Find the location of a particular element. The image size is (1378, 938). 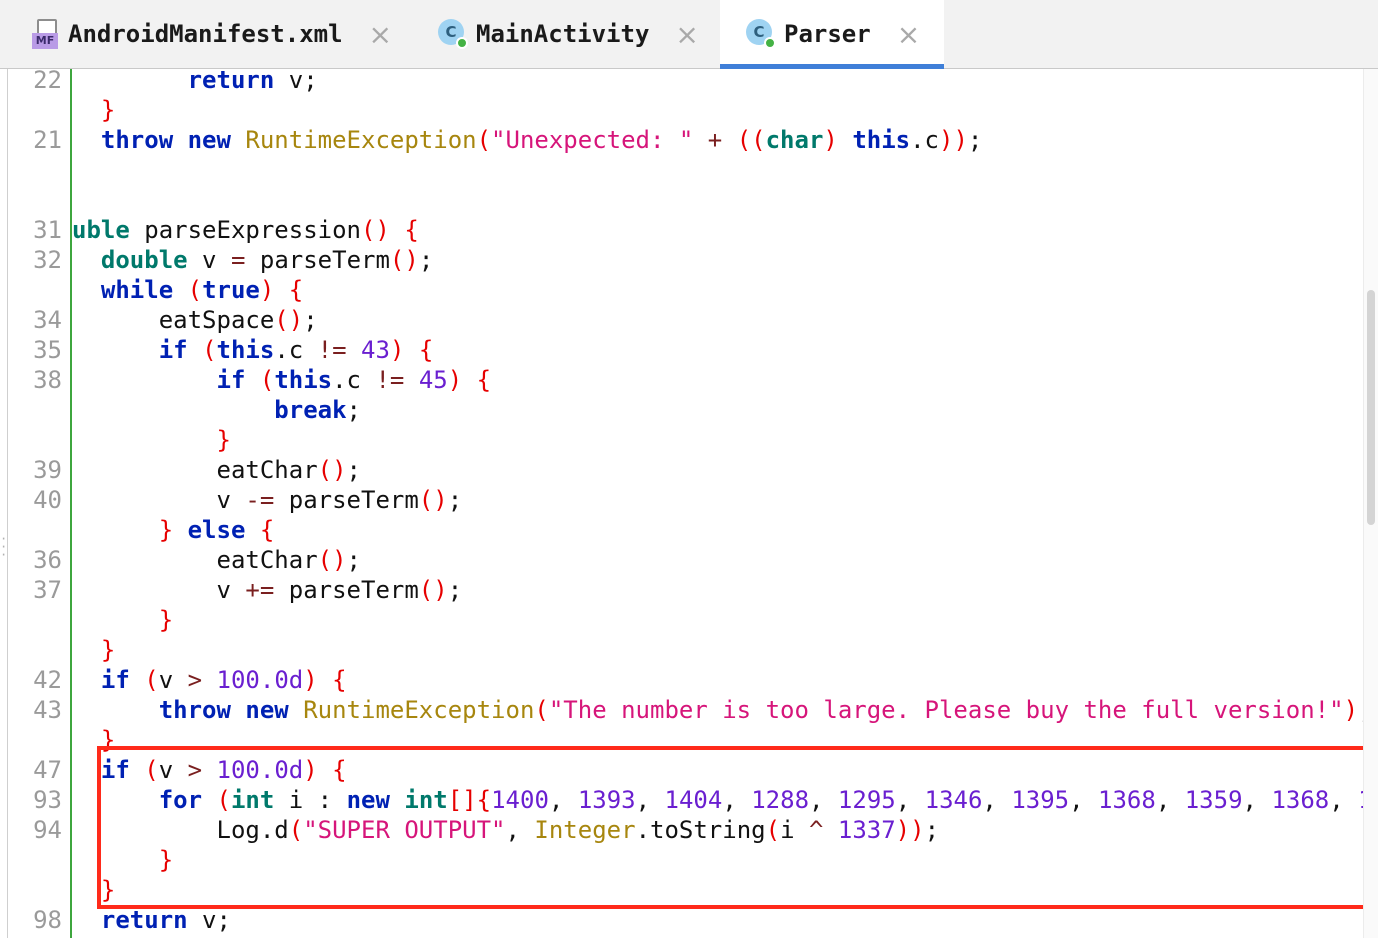

code-text: v -= parseTerm(); is located at coordinates (267, 500).